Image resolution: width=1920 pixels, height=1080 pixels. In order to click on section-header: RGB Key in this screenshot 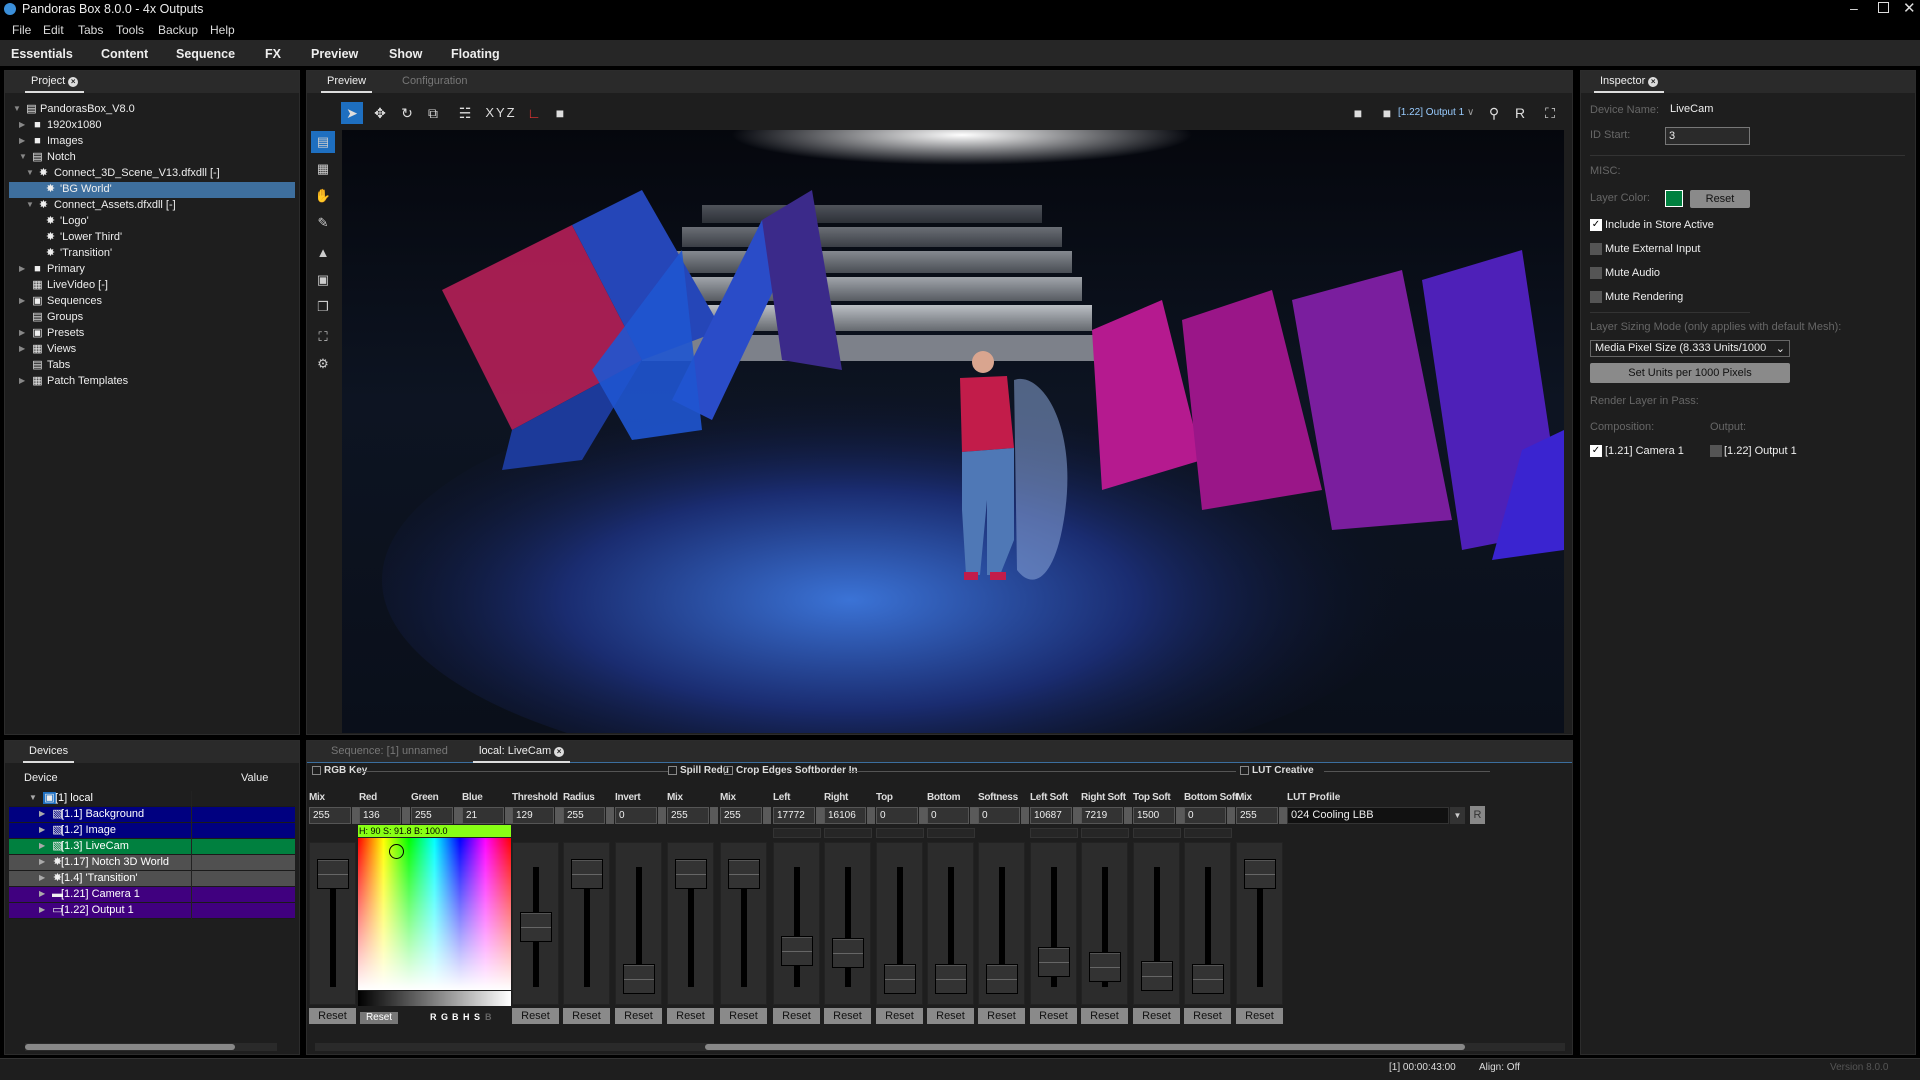, I will do `click(339, 770)`.